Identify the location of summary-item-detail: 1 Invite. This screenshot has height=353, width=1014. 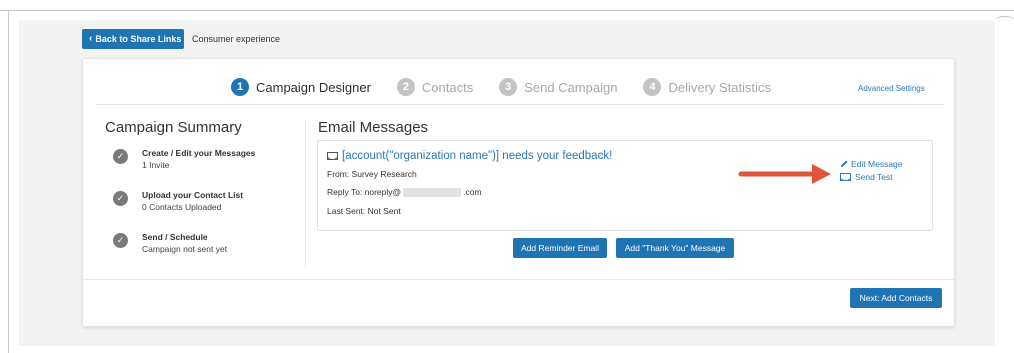
(156, 165).